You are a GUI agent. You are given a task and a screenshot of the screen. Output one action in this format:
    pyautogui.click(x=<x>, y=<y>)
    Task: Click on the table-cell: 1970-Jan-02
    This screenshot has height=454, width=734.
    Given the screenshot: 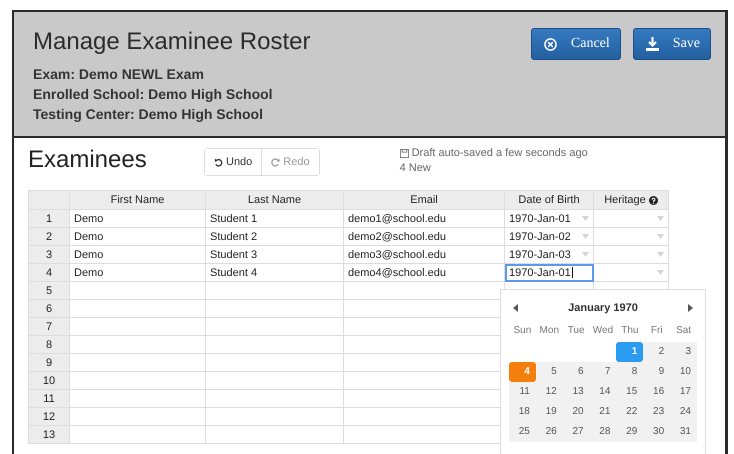 What is the action you would take?
    pyautogui.click(x=549, y=237)
    